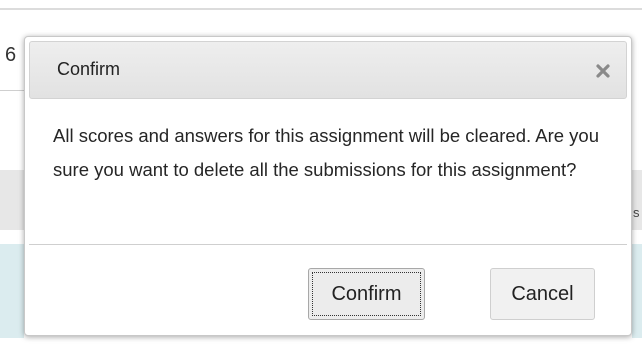 The image size is (642, 360). I want to click on dialog-divider, so click(328, 244).